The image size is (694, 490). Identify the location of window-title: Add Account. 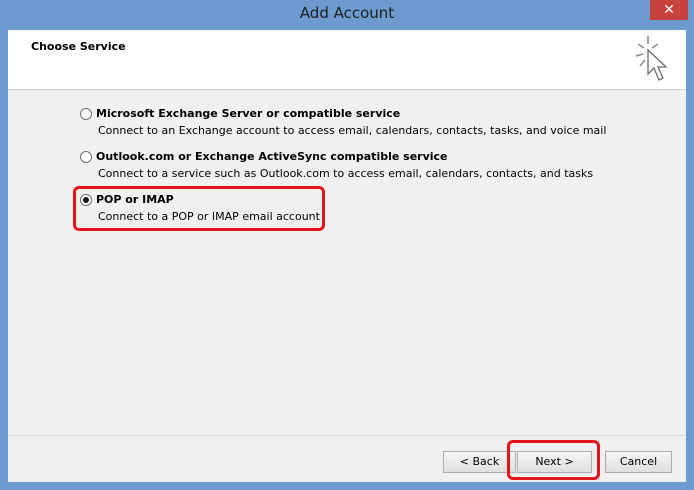
(347, 13).